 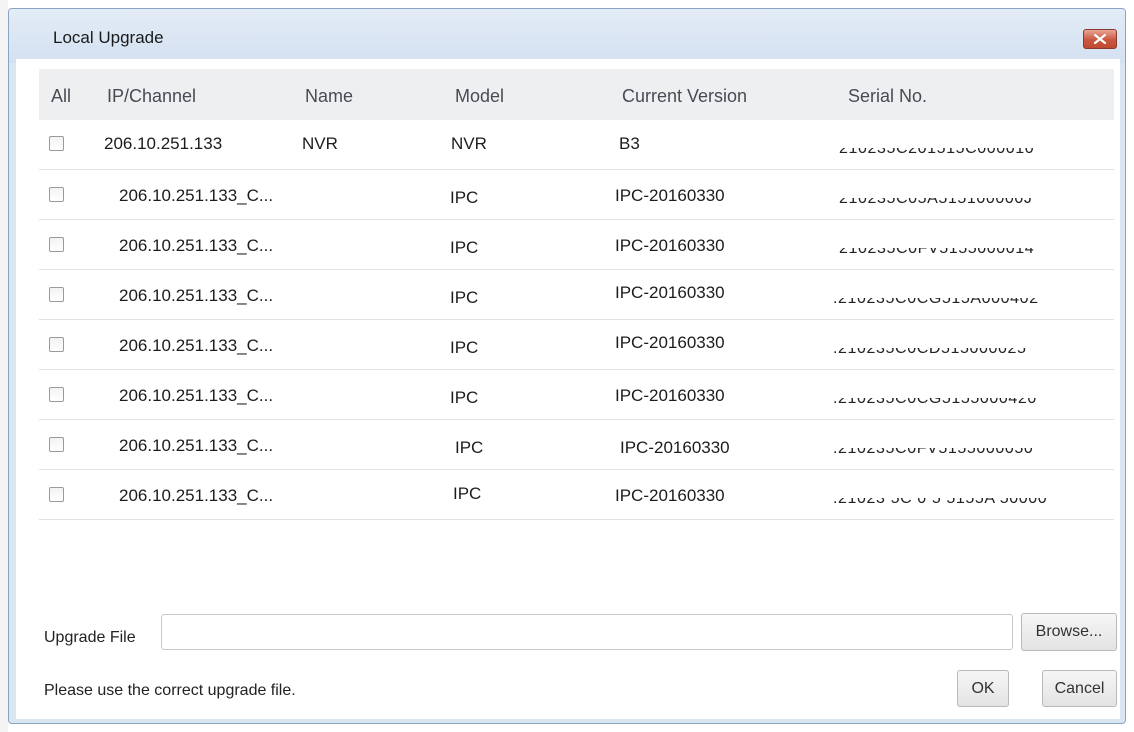 I want to click on serial-no-cell: .210235C0FV5155000050, so click(x=933, y=452).